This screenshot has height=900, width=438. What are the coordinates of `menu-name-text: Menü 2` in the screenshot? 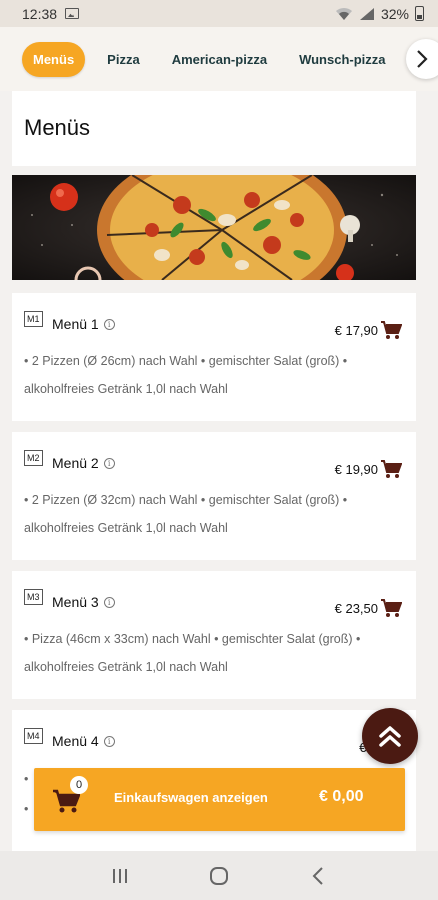 It's located at (75, 463).